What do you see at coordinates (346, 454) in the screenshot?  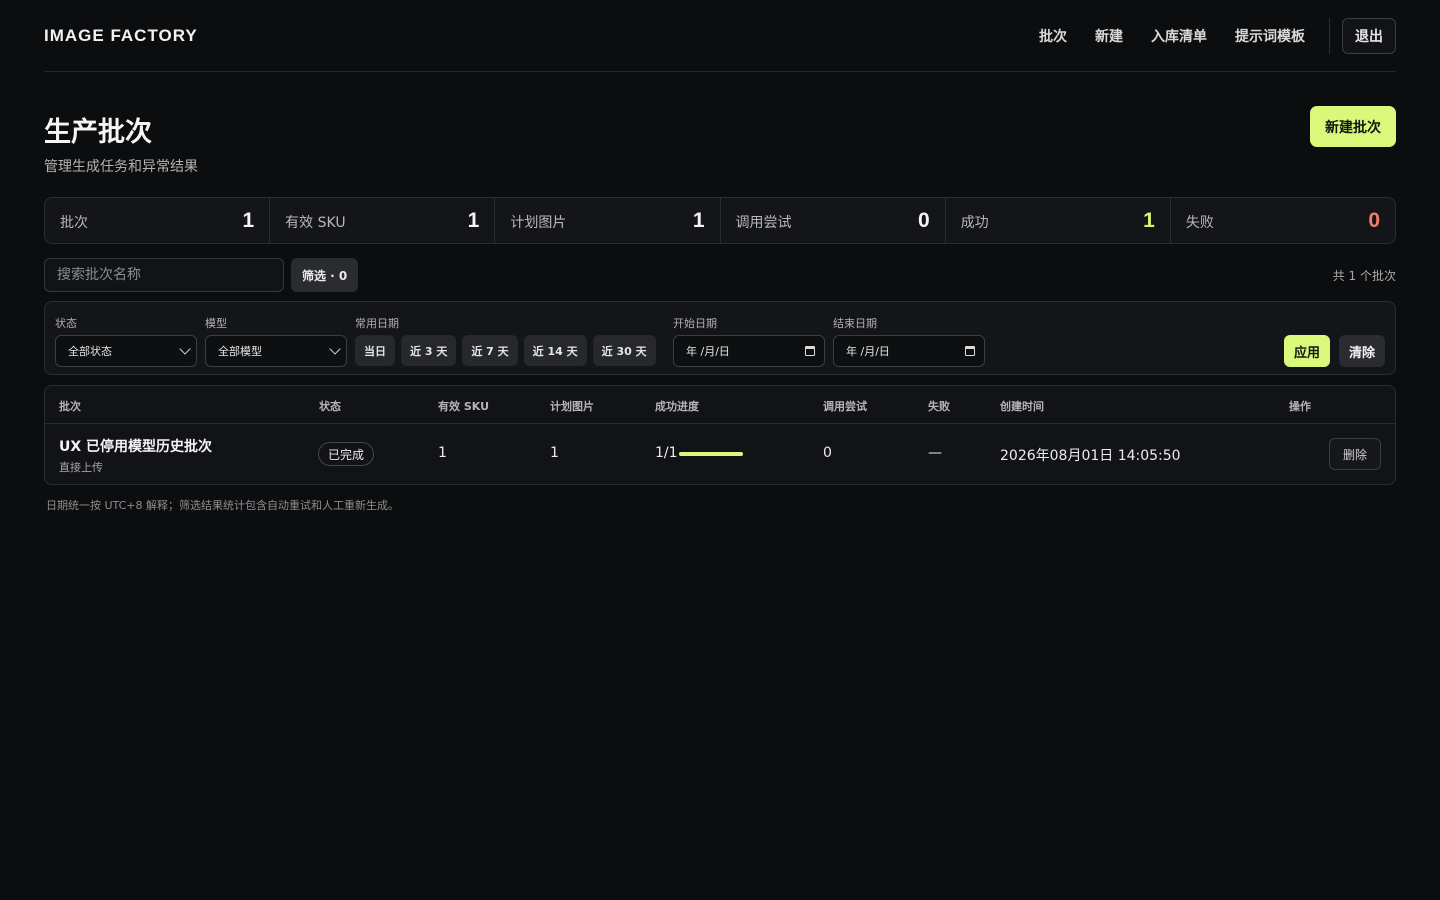 I see `status-badge: 已完成` at bounding box center [346, 454].